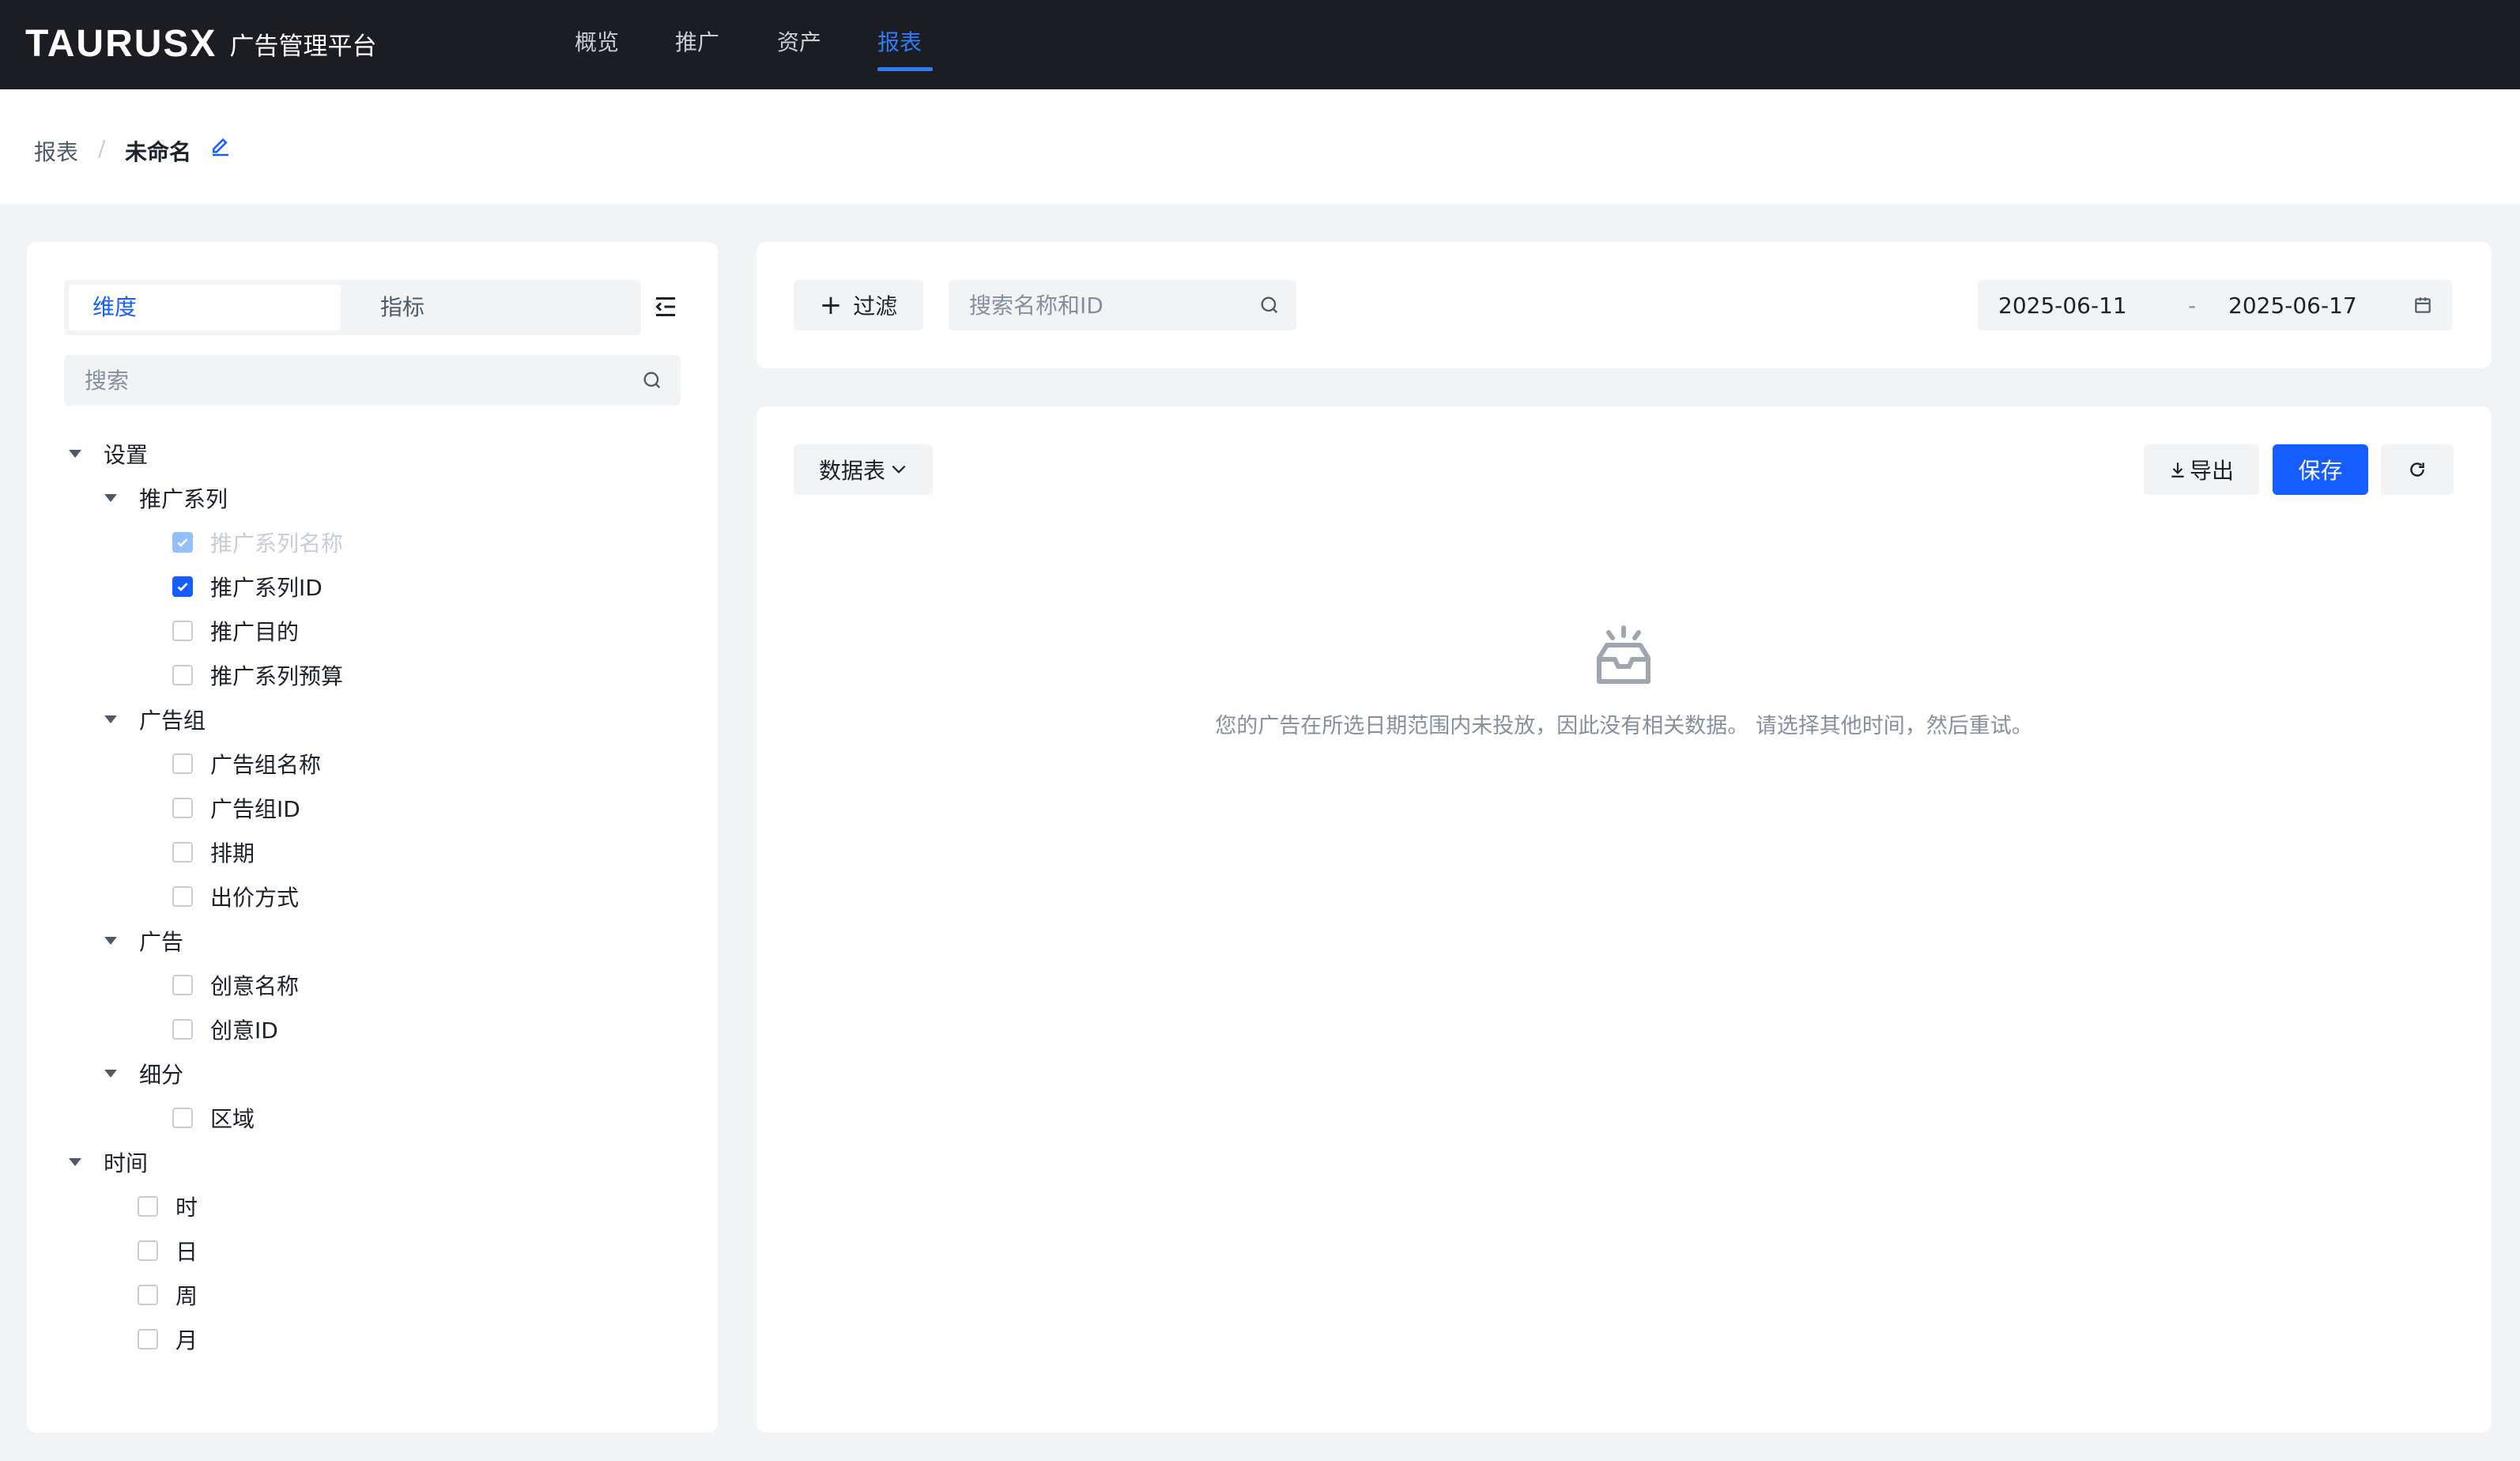 The image size is (2520, 1461). What do you see at coordinates (799, 41) in the screenshot?
I see `nav-item-assets: 资产` at bounding box center [799, 41].